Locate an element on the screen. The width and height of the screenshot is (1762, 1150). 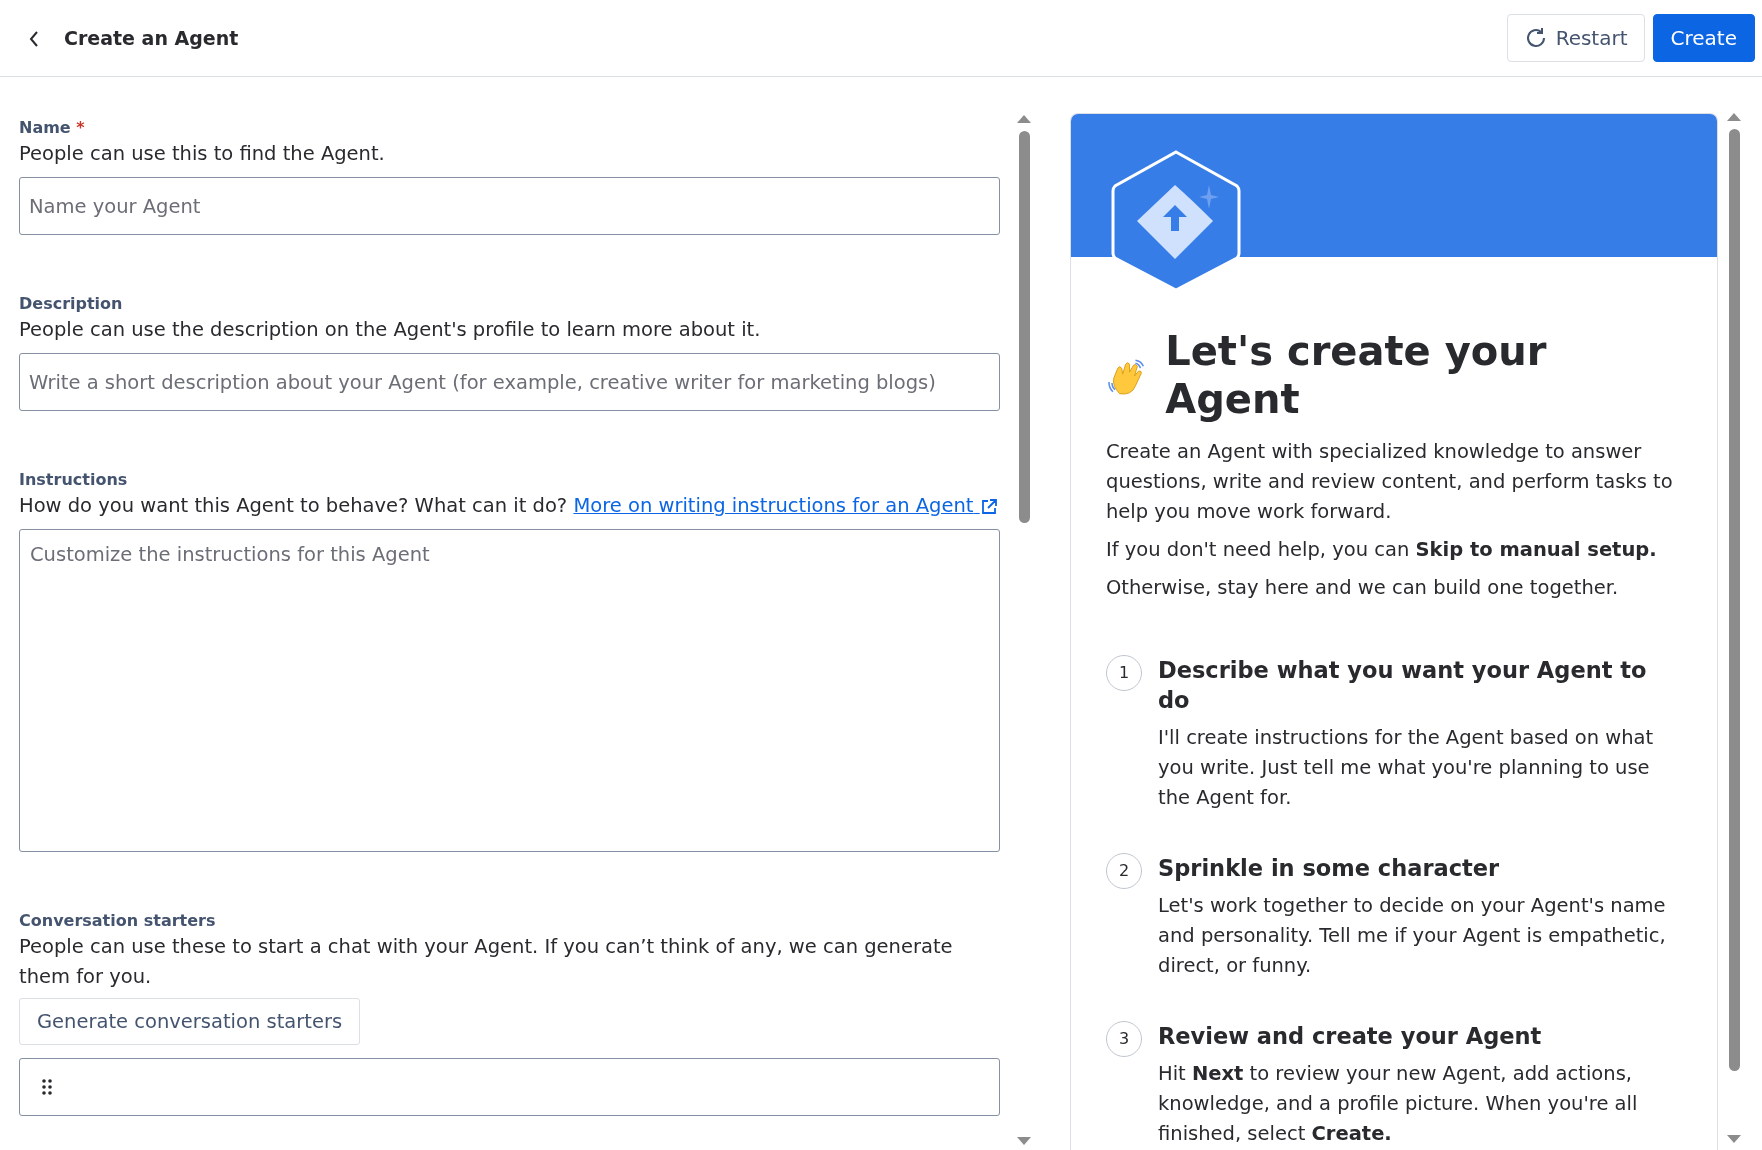
field-label: Description is located at coordinates (71, 304).